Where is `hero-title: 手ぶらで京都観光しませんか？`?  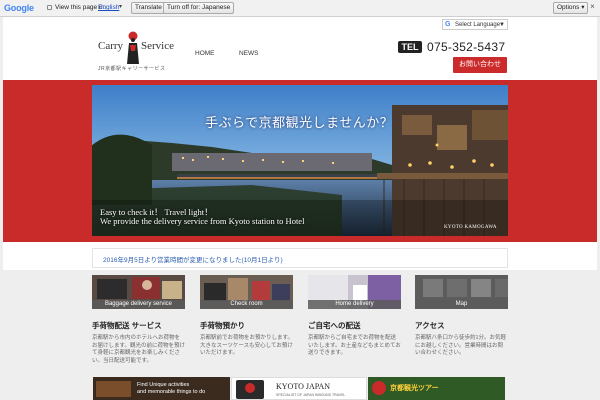
hero-title: 手ぶらで京都観光しませんか？ is located at coordinates (299, 123).